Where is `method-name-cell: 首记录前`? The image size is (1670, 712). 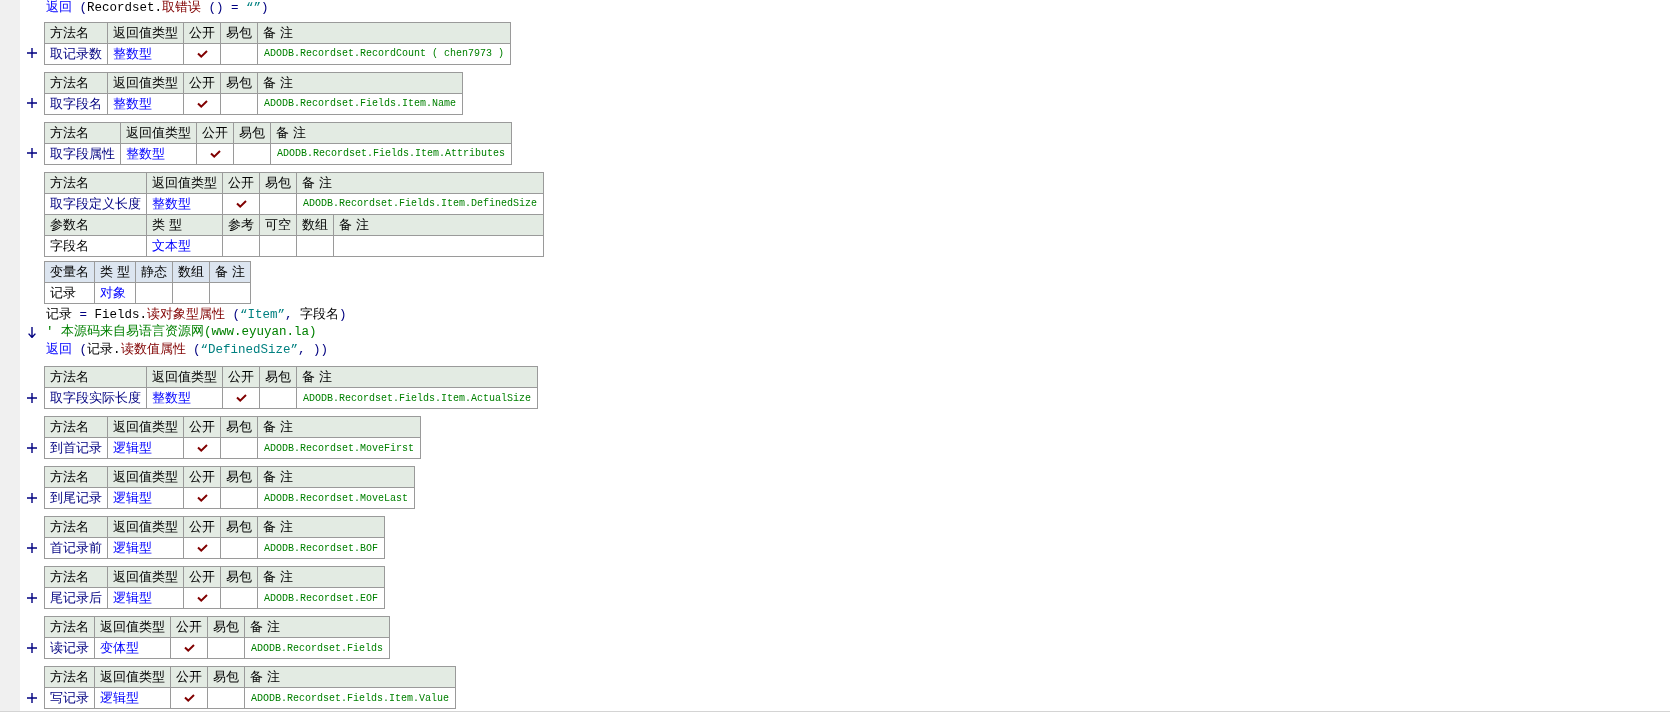 method-name-cell: 首记录前 is located at coordinates (76, 548).